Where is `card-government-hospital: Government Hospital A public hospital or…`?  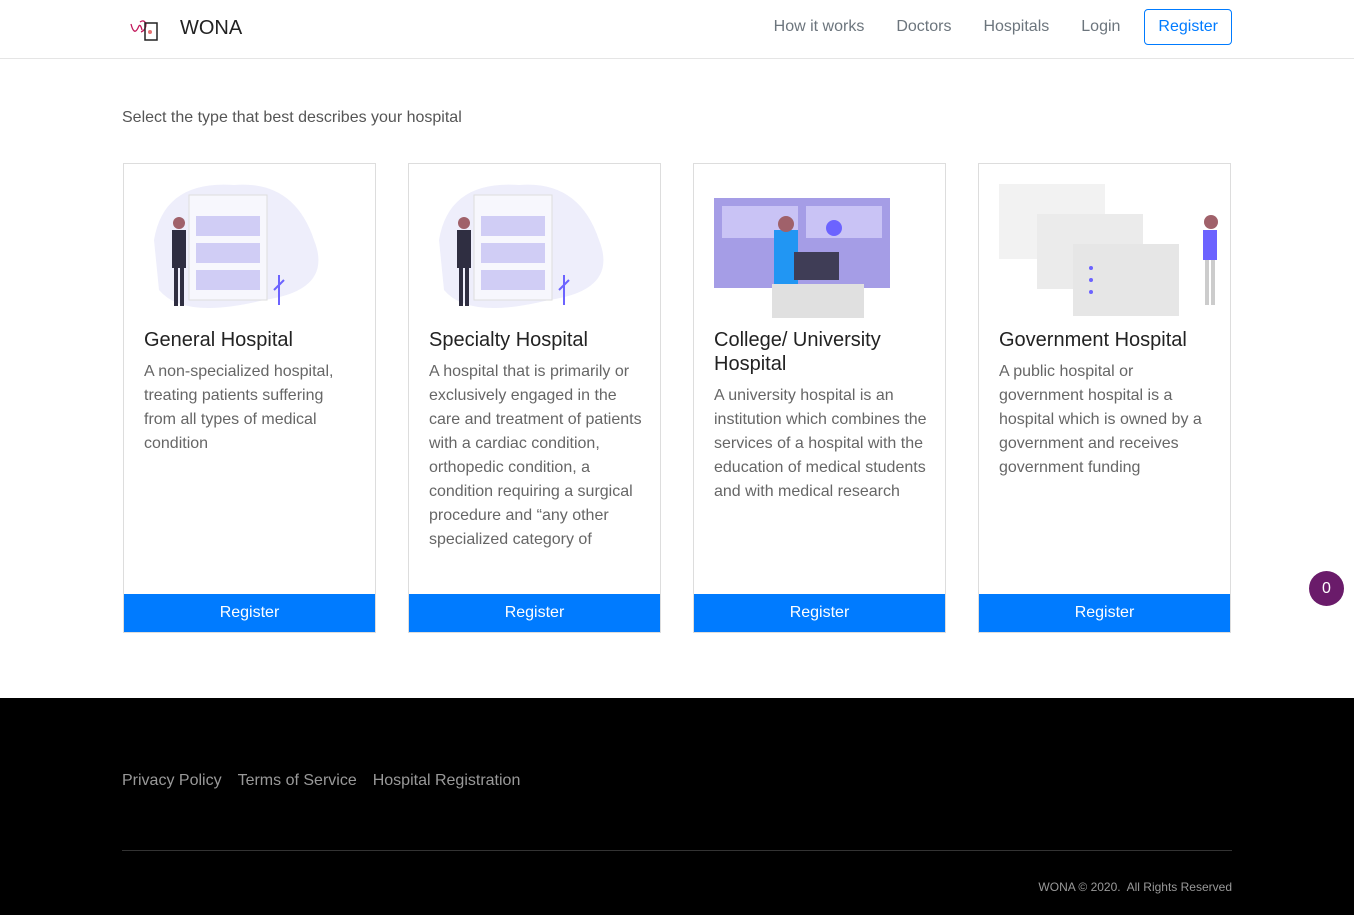
card-government-hospital: Government Hospital A public hospital or… is located at coordinates (1104, 398).